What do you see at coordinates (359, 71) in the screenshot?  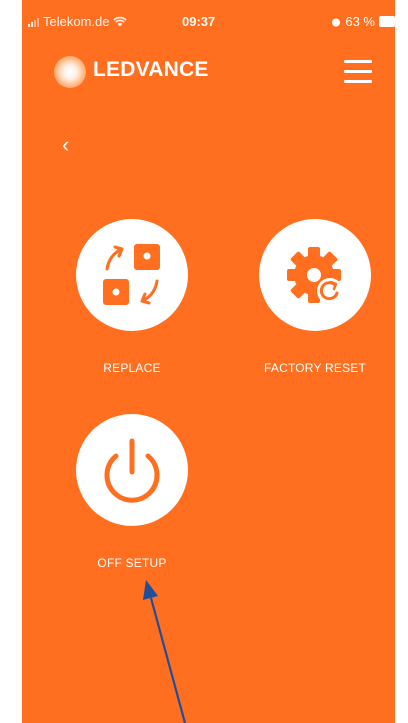 I see `hamburger-menu-icon` at bounding box center [359, 71].